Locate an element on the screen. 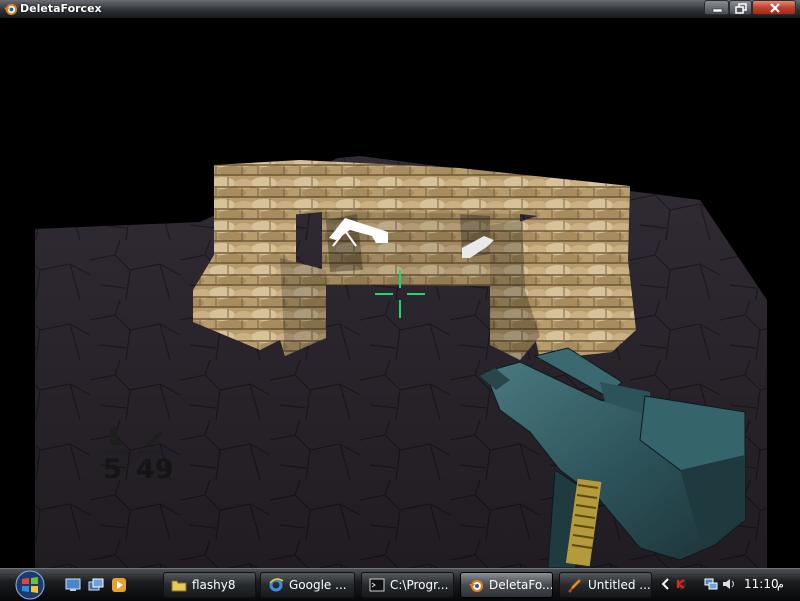  rounds-counter: rounds 5 is located at coordinates (120, 455).